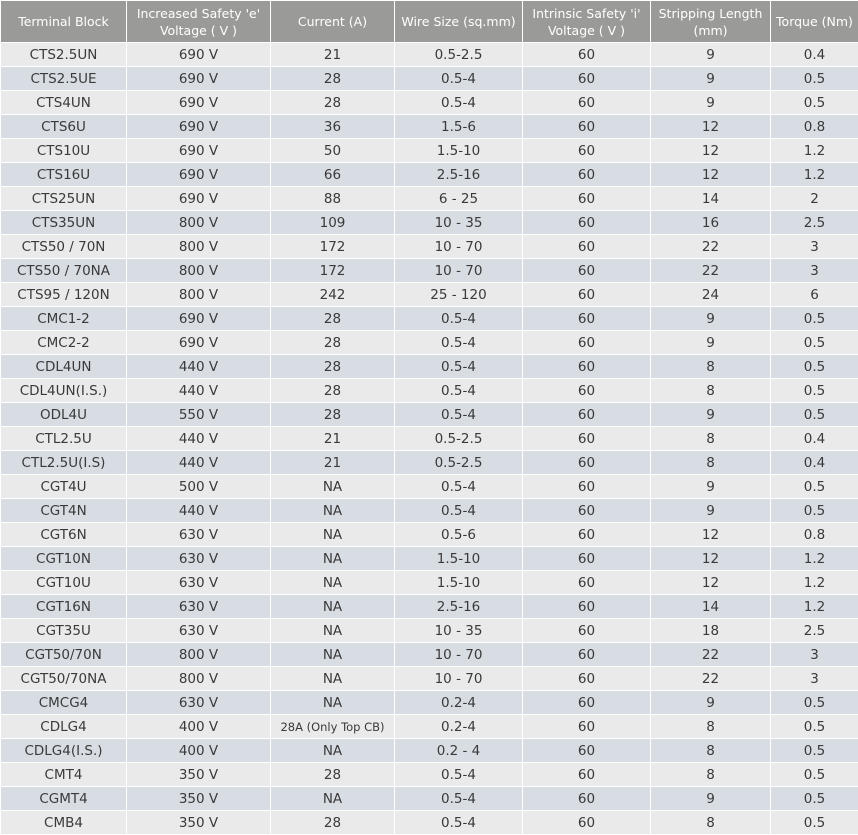 The height and width of the screenshot is (835, 858). What do you see at coordinates (64, 22) in the screenshot?
I see `header-terminal-block: Terminal Block` at bounding box center [64, 22].